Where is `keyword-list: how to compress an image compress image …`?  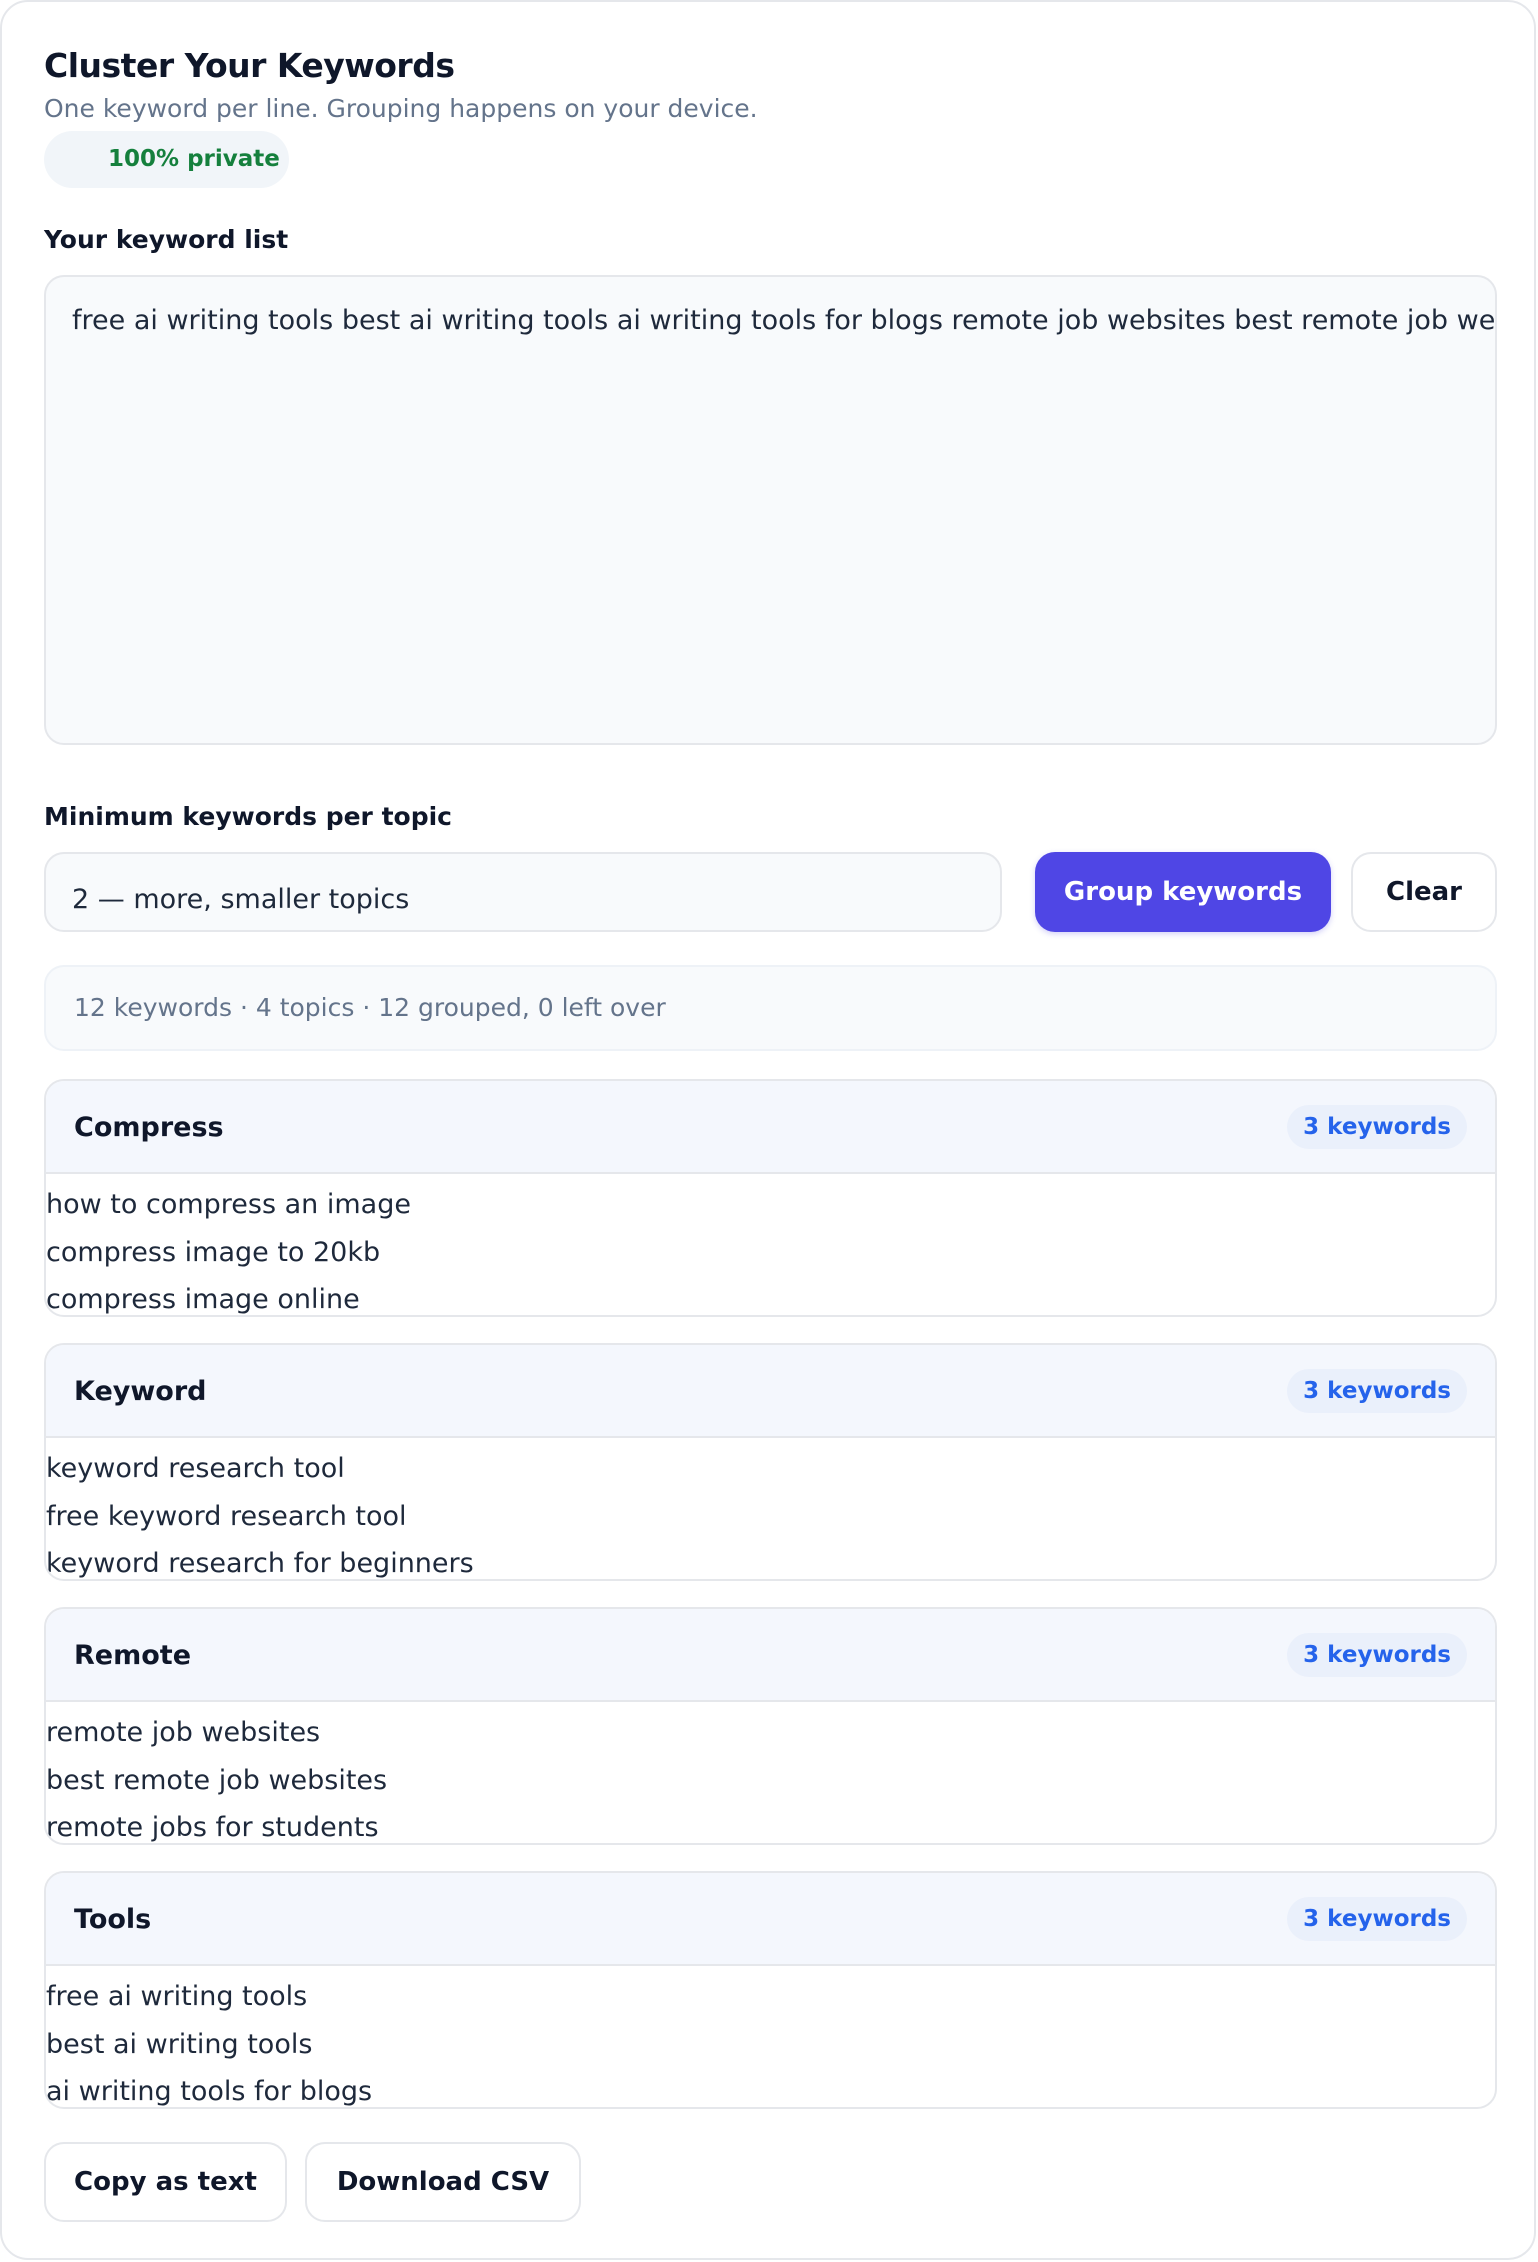 keyword-list: how to compress an image compress image … is located at coordinates (228, 1248).